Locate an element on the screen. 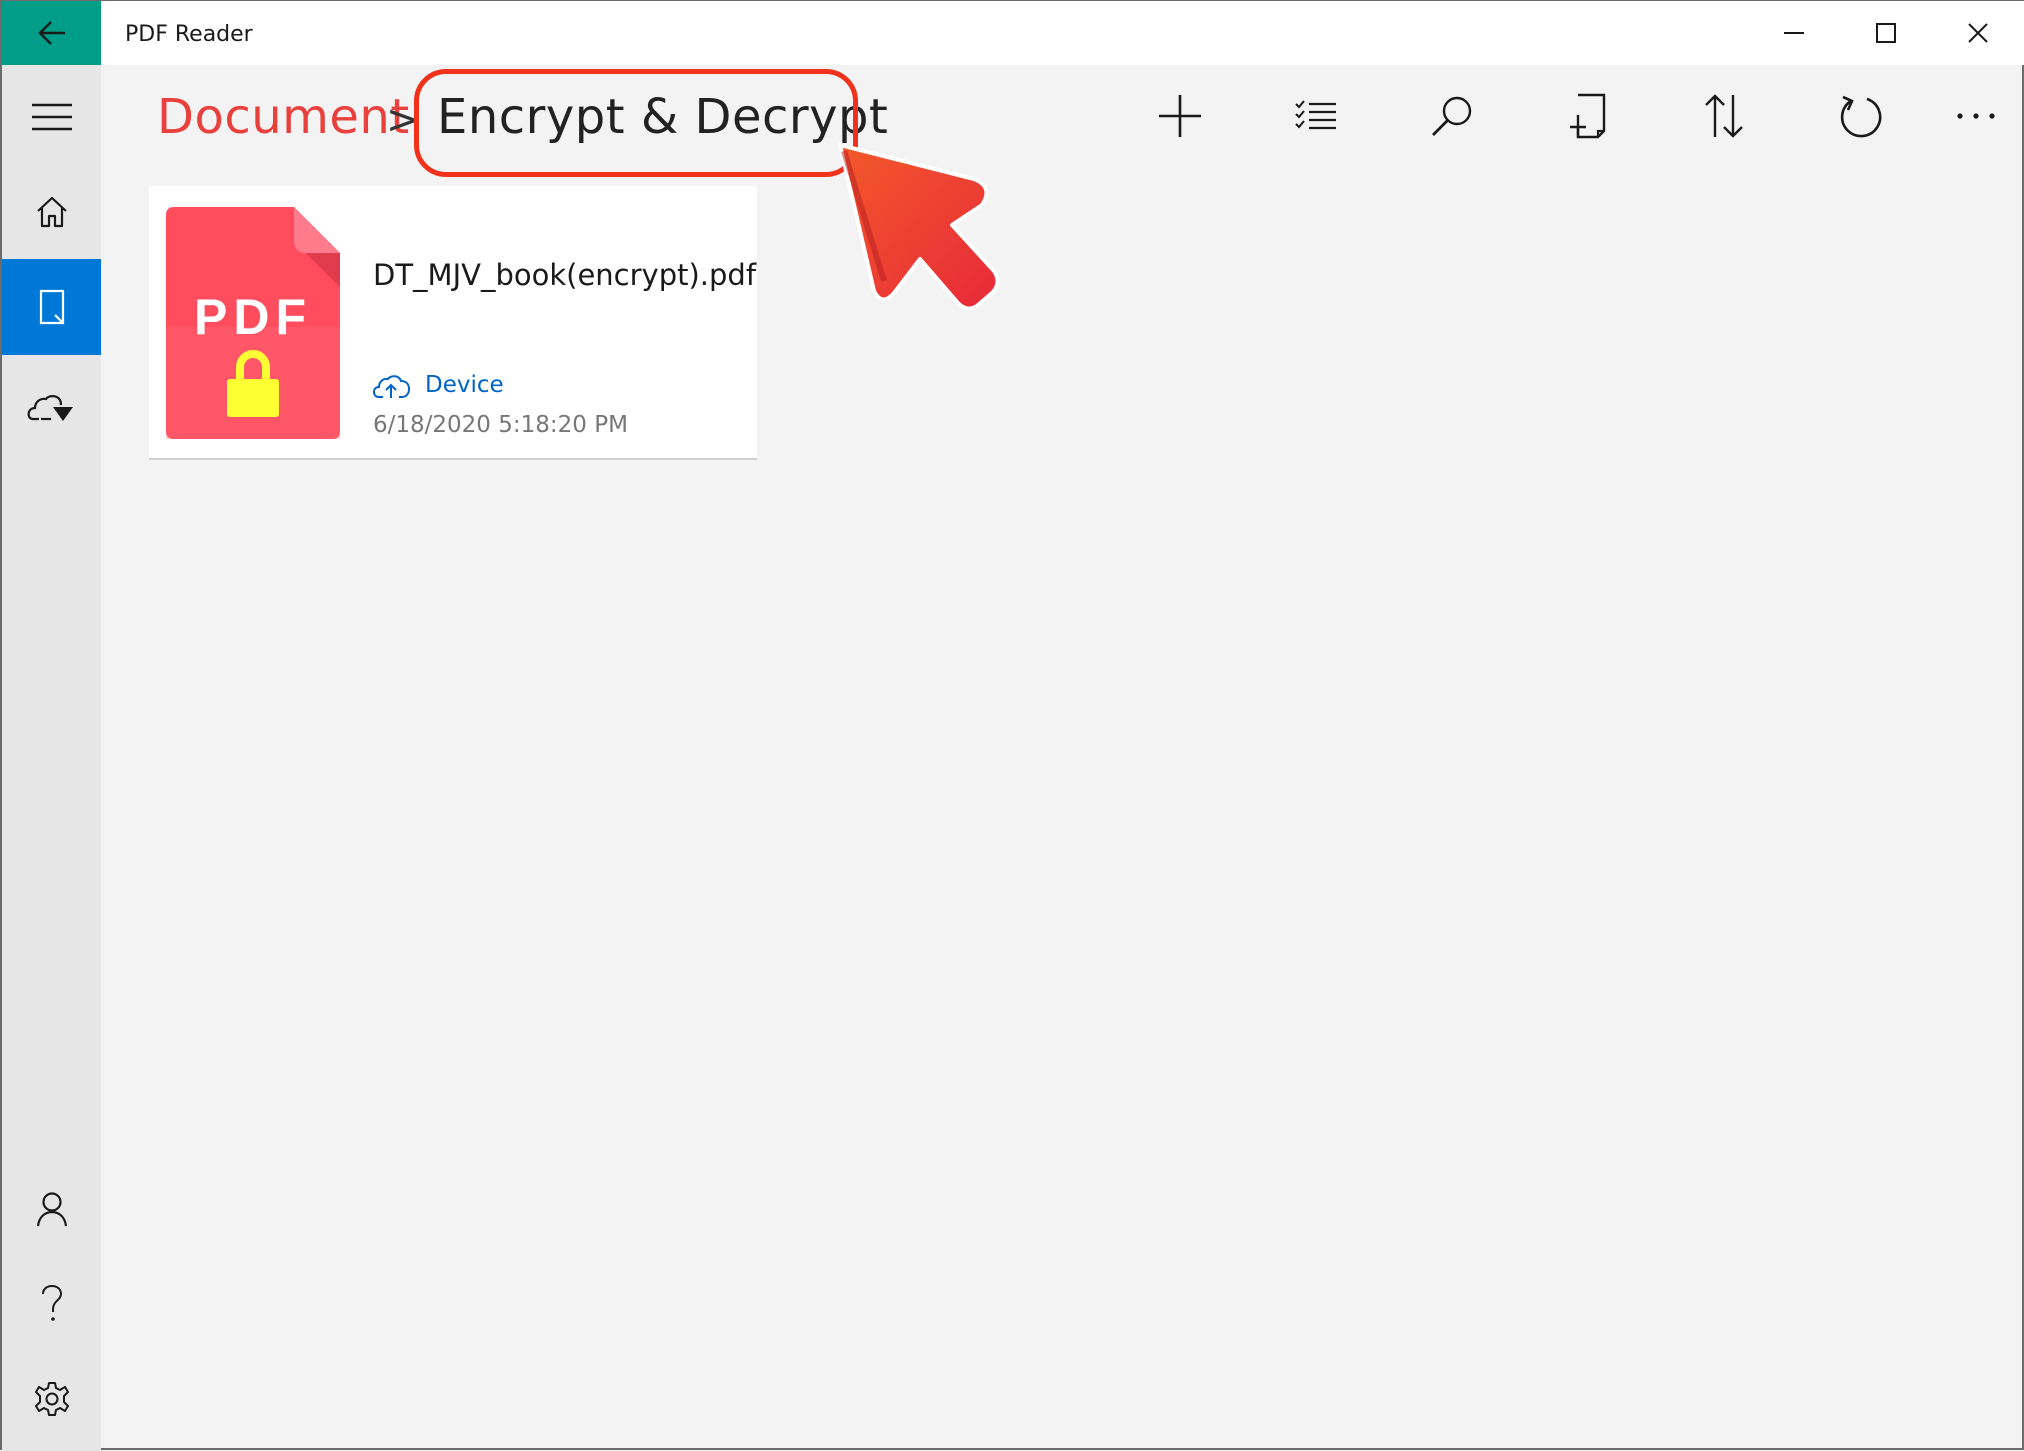 Image resolution: width=2024 pixels, height=1451 pixels. minimize-icon is located at coordinates (1794, 33).